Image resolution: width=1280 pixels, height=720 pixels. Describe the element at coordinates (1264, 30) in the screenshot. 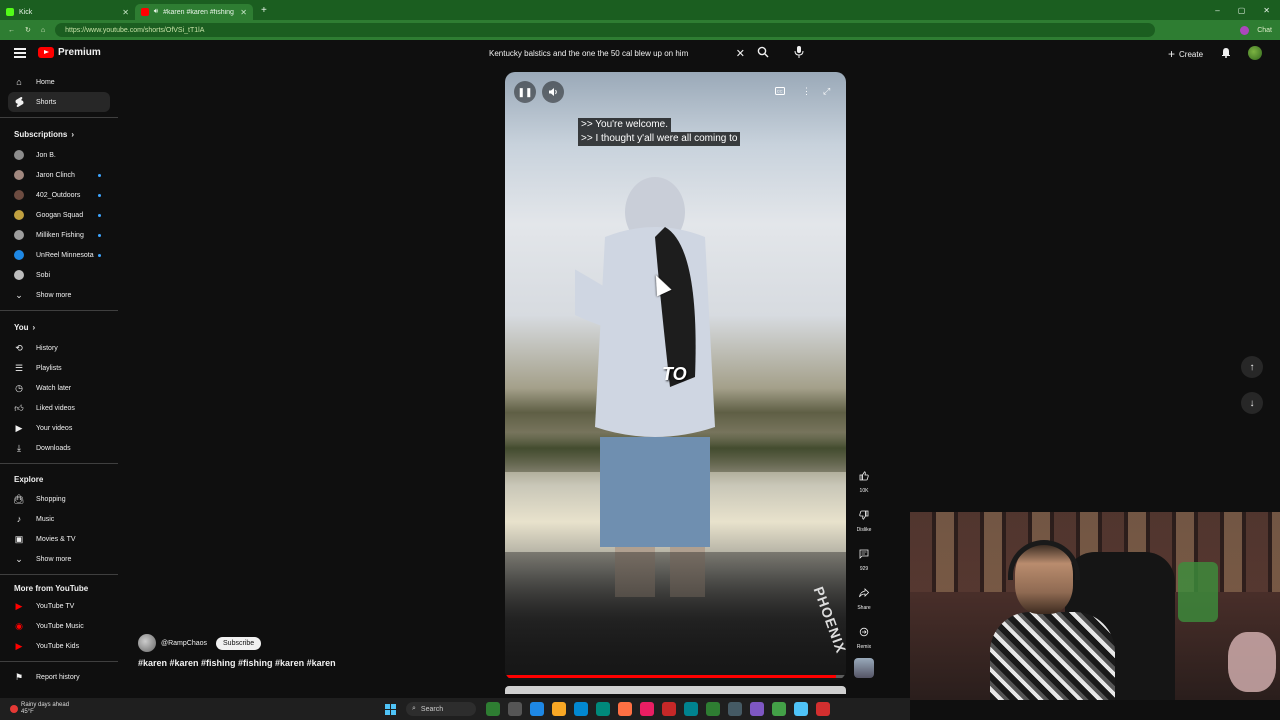

I see `chat-button: Chat` at that location.